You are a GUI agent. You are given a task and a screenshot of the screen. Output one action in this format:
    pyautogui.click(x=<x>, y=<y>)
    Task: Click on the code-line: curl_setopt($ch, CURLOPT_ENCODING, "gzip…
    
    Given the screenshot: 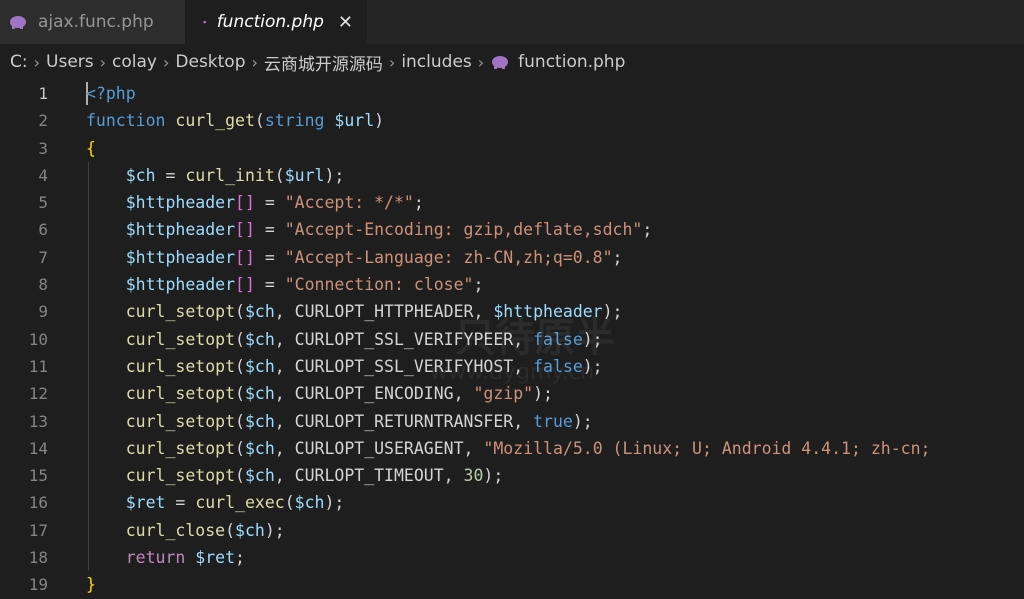 What is the action you would take?
    pyautogui.click(x=508, y=393)
    